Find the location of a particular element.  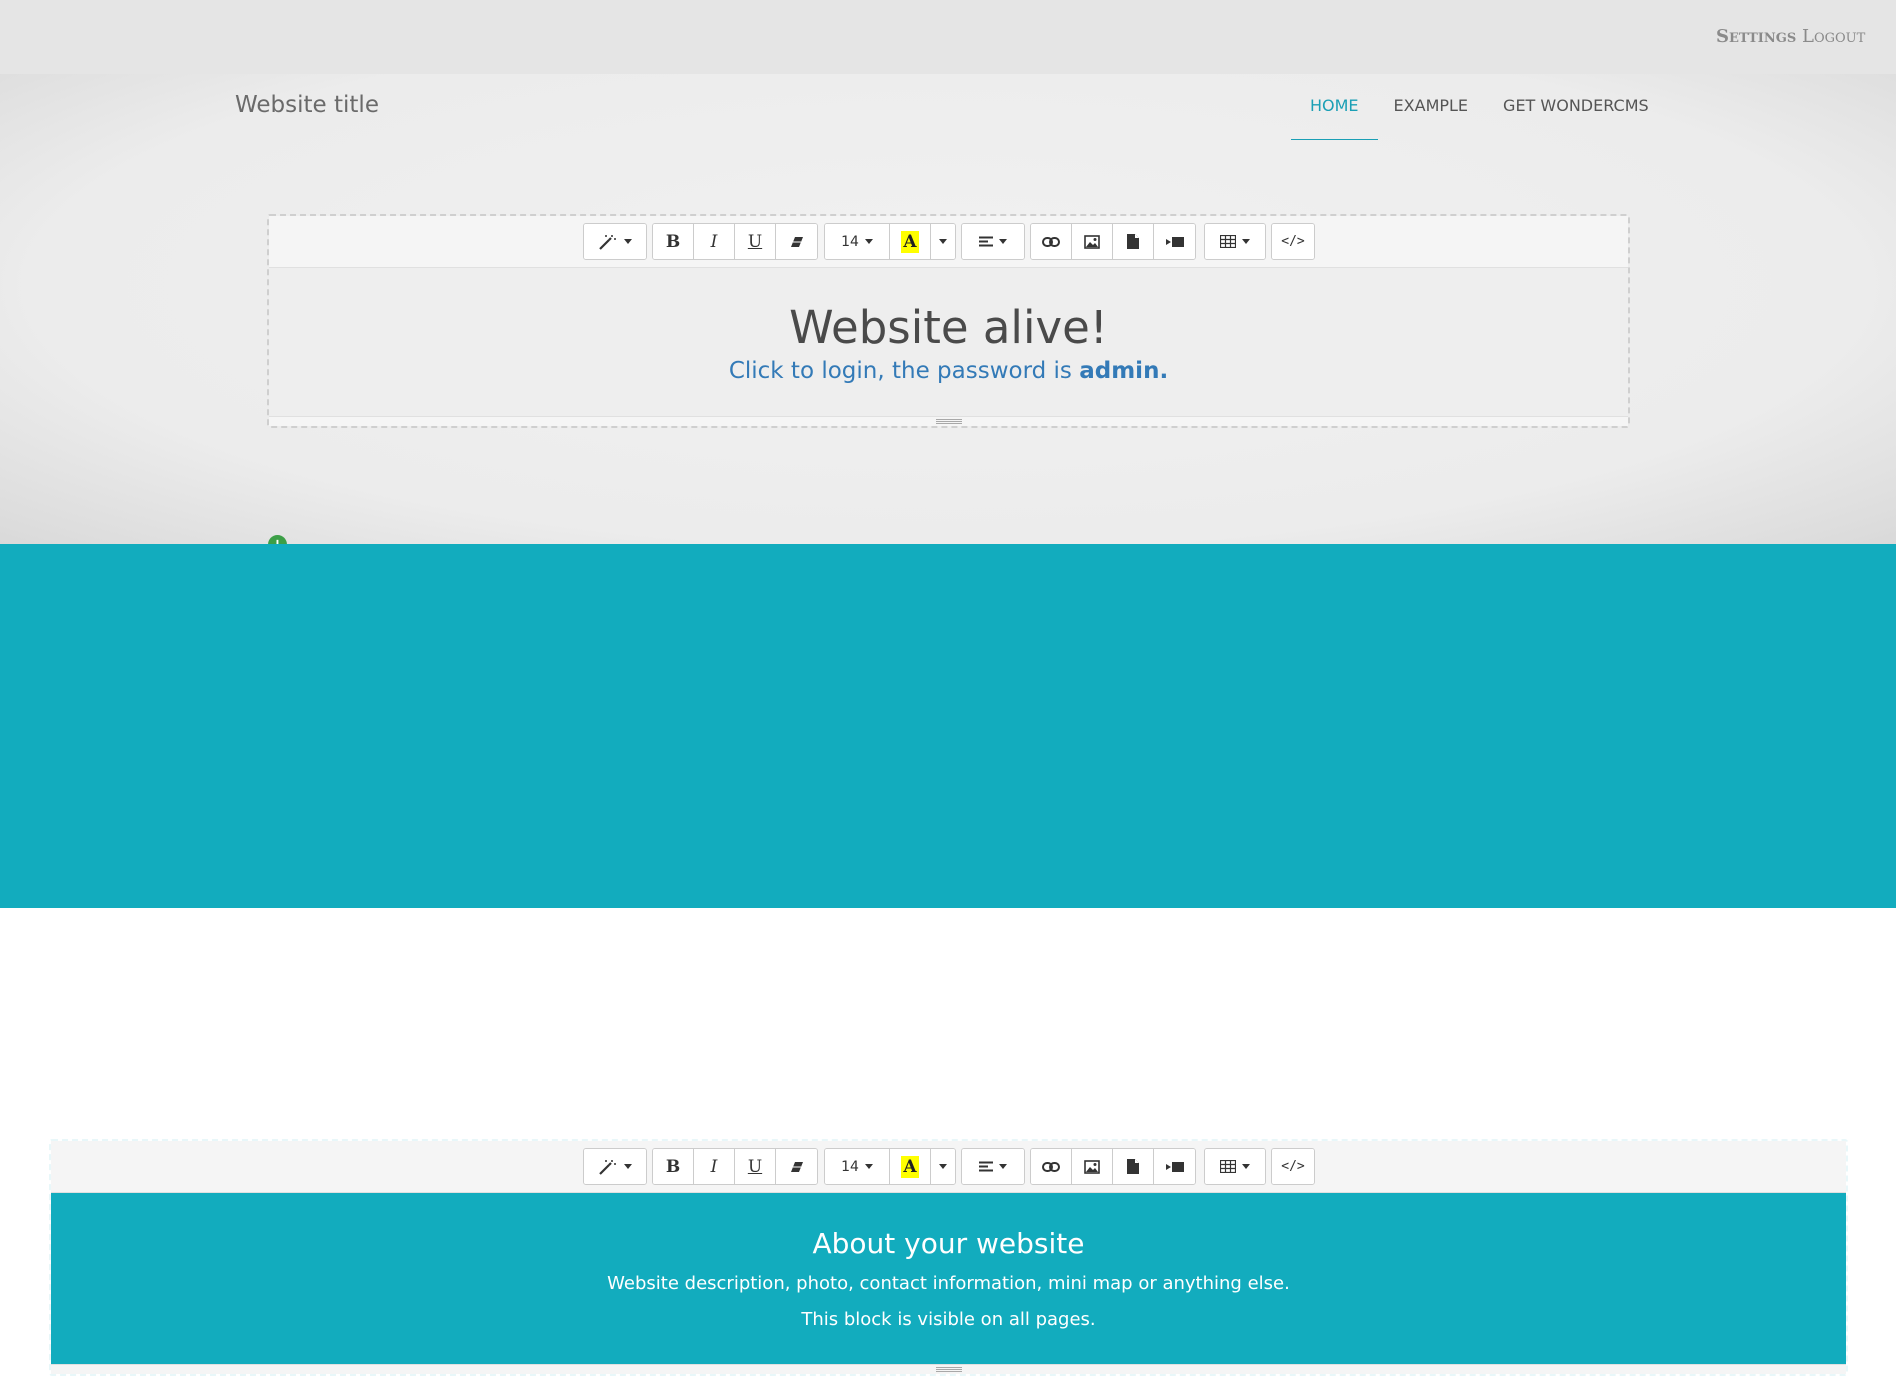

hero-subtitle: Click to login, the password is admin. is located at coordinates (948, 371).